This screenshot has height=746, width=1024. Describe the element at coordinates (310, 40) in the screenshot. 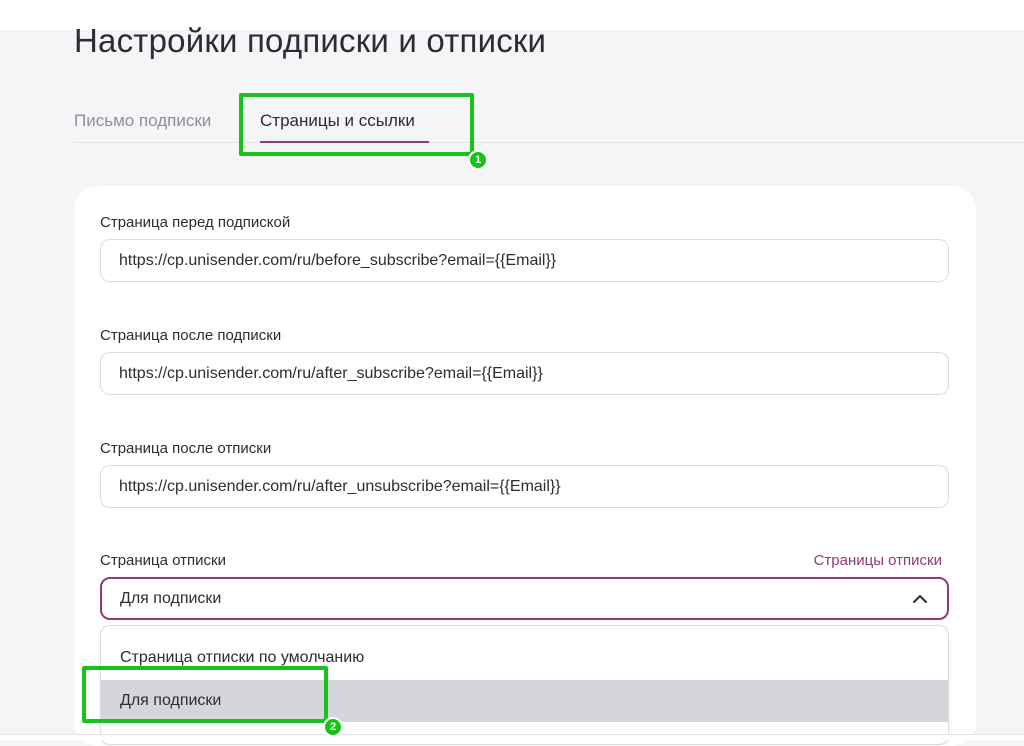

I see `page-title: Настройки подписки и отписки` at that location.